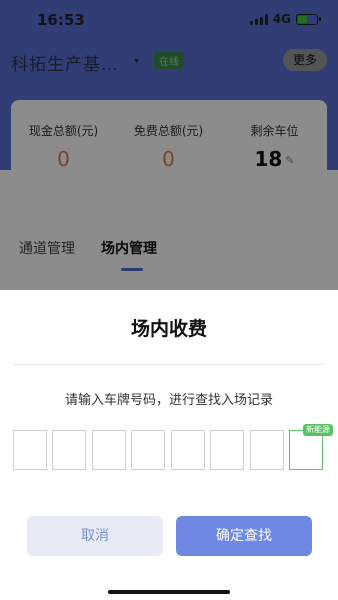 This screenshot has height=600, width=338. I want to click on plate-input-group: 新能源, so click(173, 448).